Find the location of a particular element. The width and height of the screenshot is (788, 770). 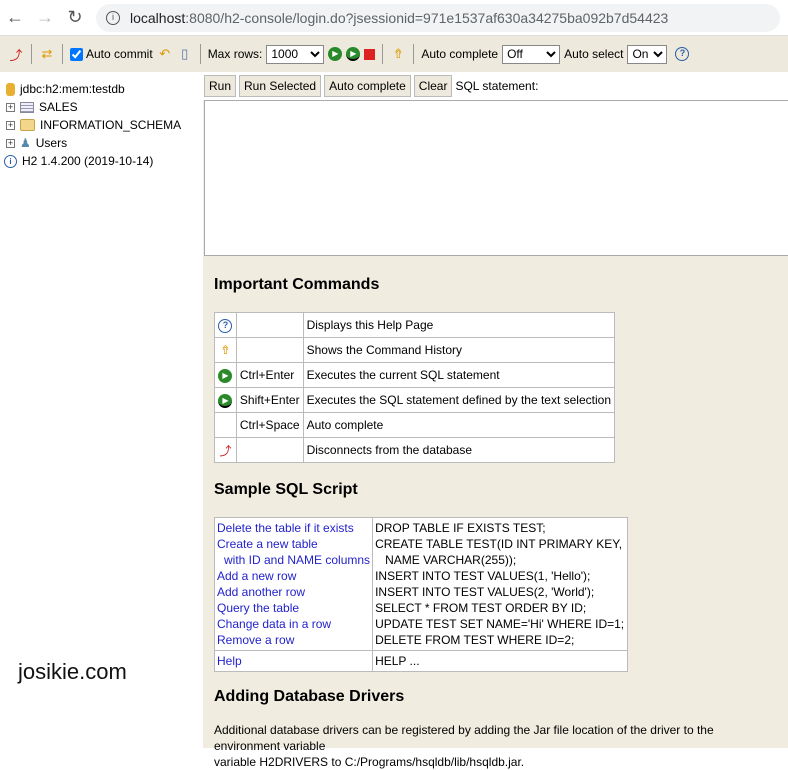

auto-select-label: Auto select is located at coordinates (594, 54).